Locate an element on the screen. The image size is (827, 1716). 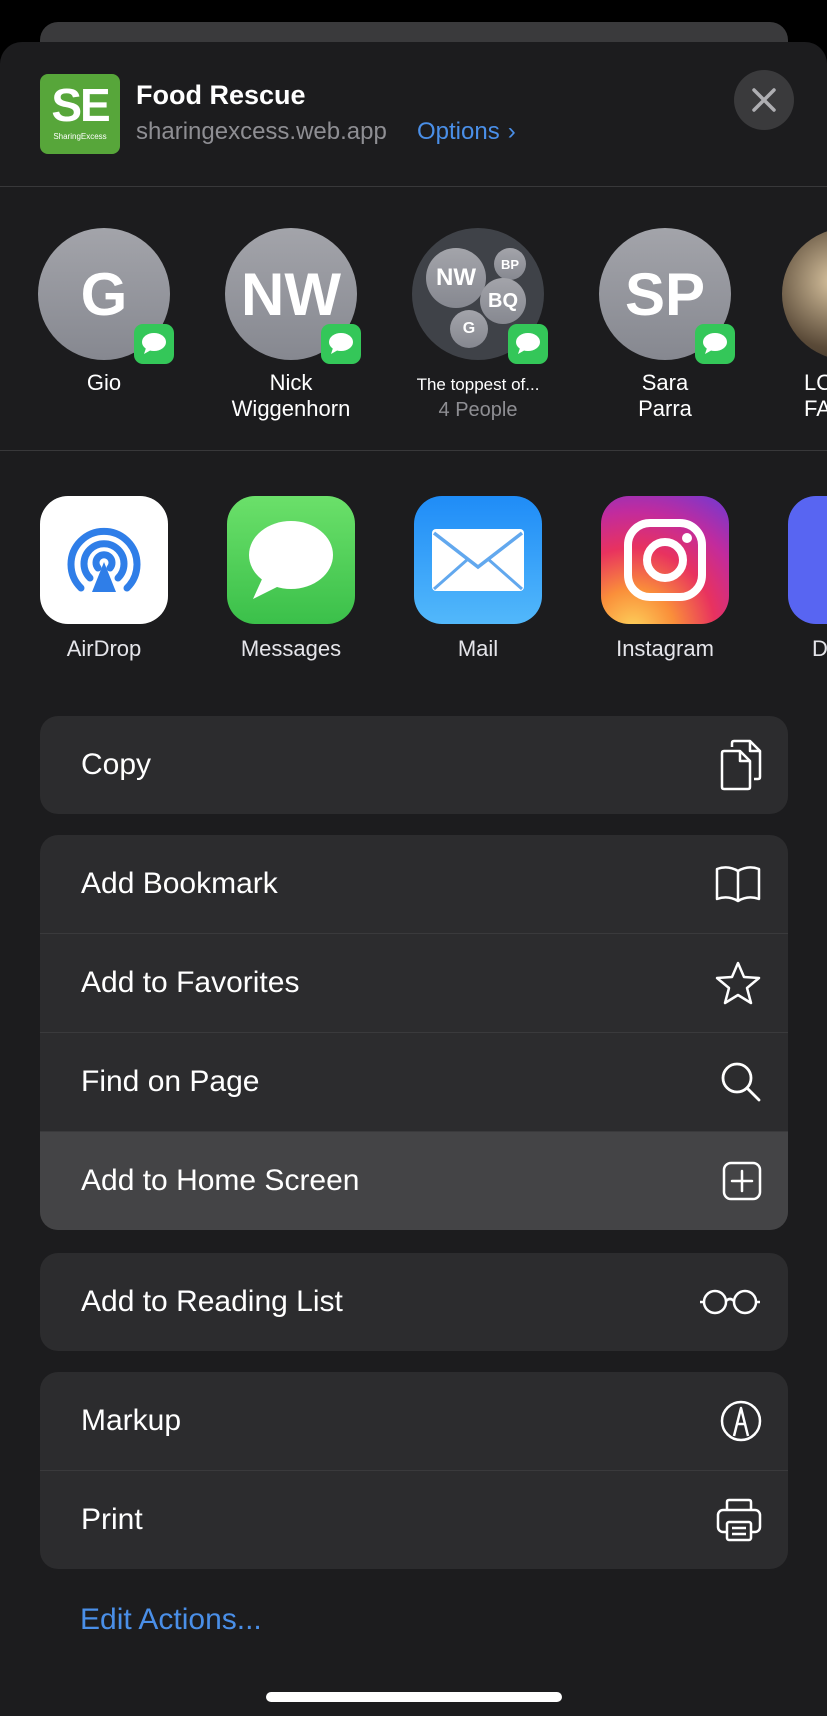
copy-icon is located at coordinates (740, 765).